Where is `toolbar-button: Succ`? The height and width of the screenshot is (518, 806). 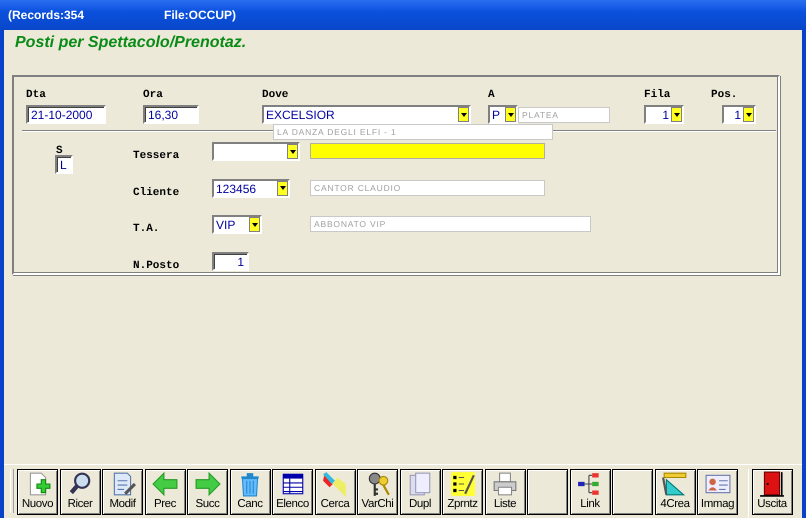
toolbar-button: Succ is located at coordinates (207, 492).